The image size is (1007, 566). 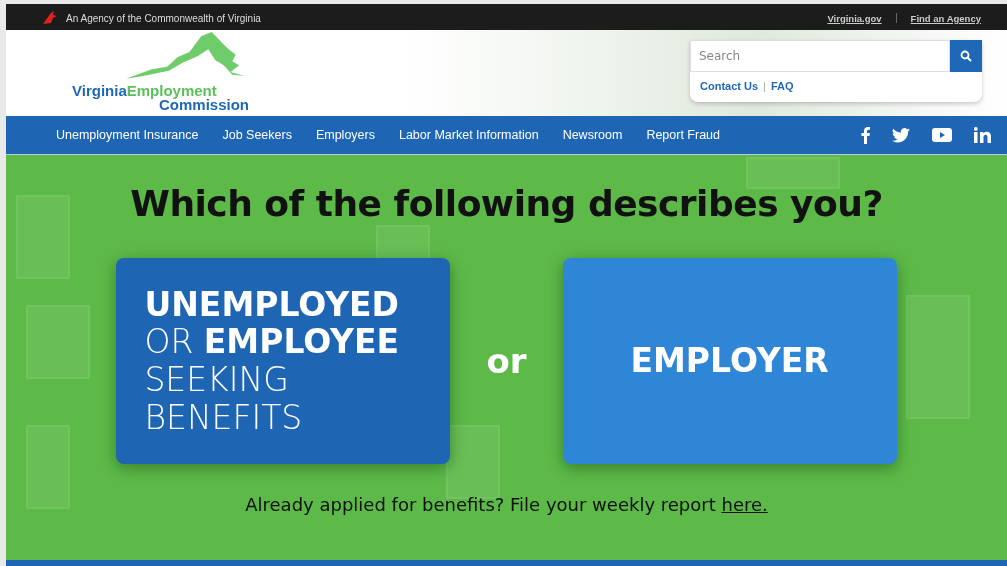 I want to click on nav-link: Job Seekers, so click(x=257, y=135).